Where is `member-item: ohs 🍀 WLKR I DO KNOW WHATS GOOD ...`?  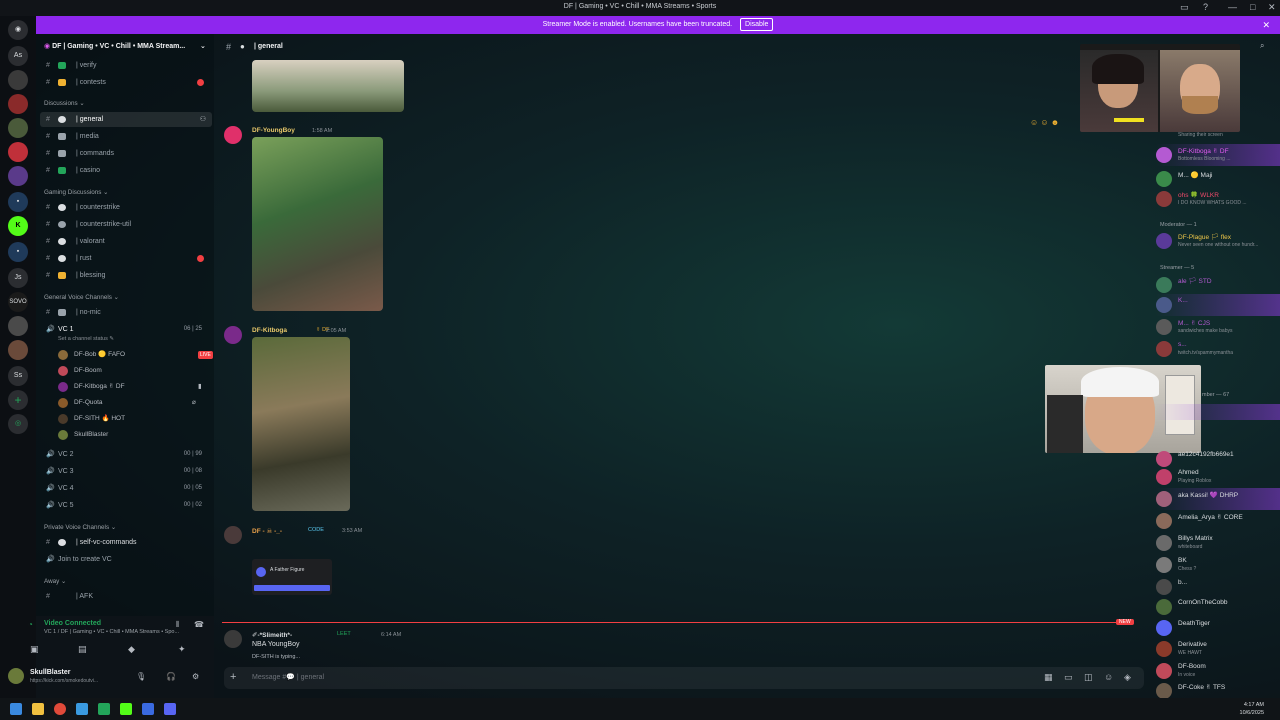 member-item: ohs 🍀 WLKR I DO KNOW WHATS GOOD ... is located at coordinates (1218, 199).